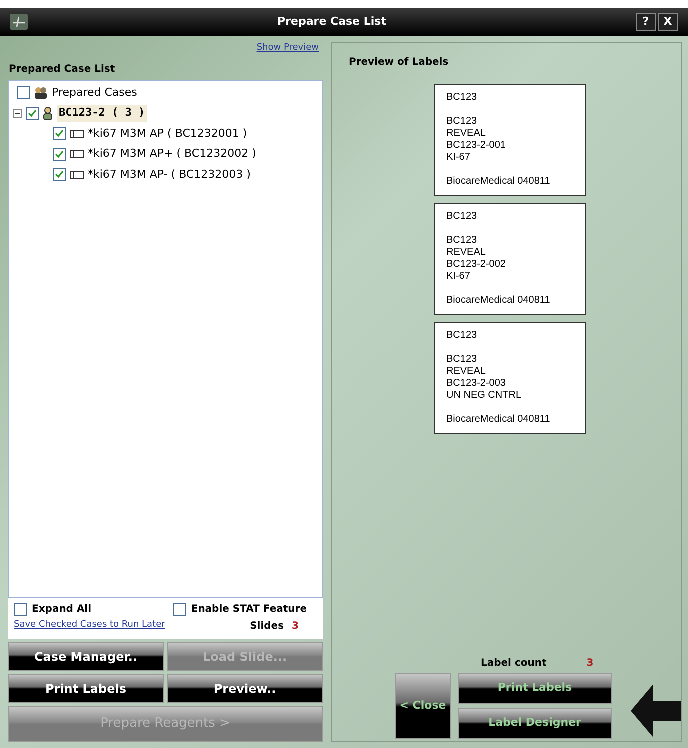 This screenshot has height=748, width=688. Describe the element at coordinates (535, 723) in the screenshot. I see `label-designer-button: Label Designer` at that location.